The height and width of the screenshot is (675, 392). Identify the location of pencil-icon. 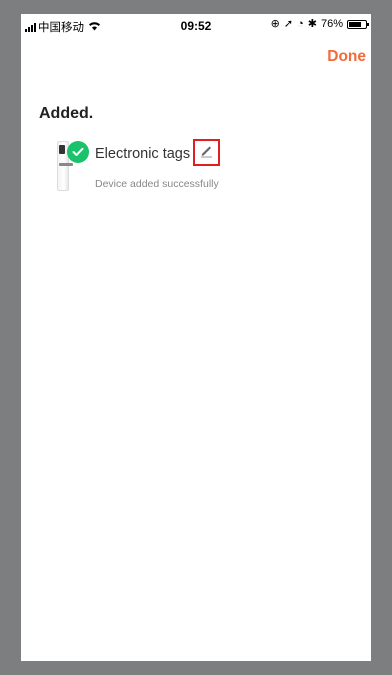
(206, 153).